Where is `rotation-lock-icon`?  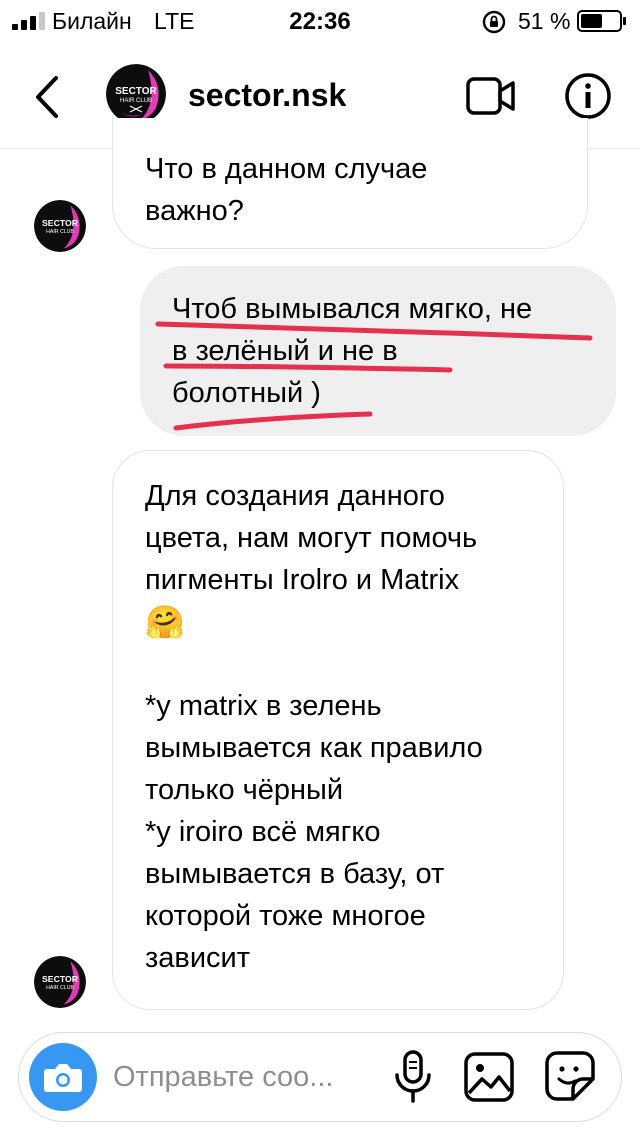
rotation-lock-icon is located at coordinates (494, 22).